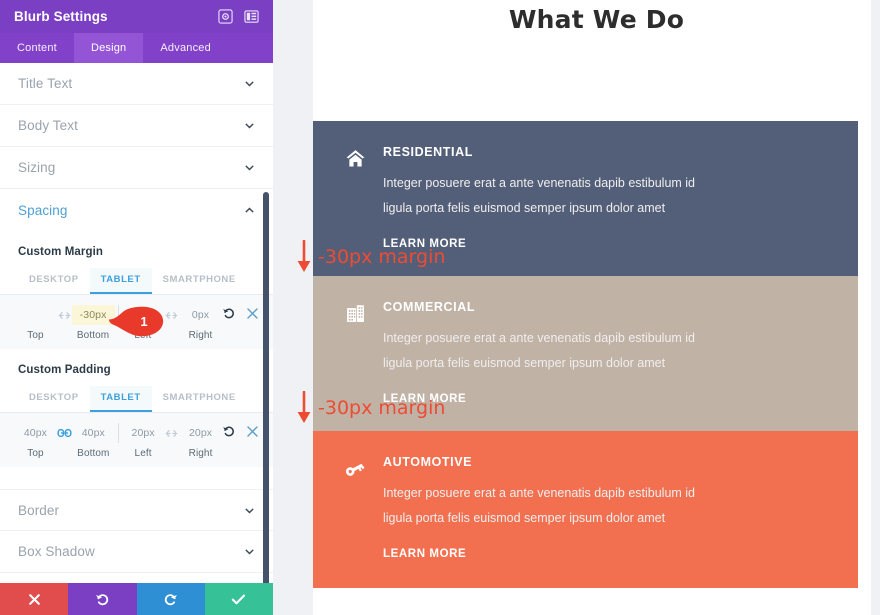 This screenshot has height=615, width=880. I want to click on padding-bottom-field: 40px Bottom, so click(93, 441).